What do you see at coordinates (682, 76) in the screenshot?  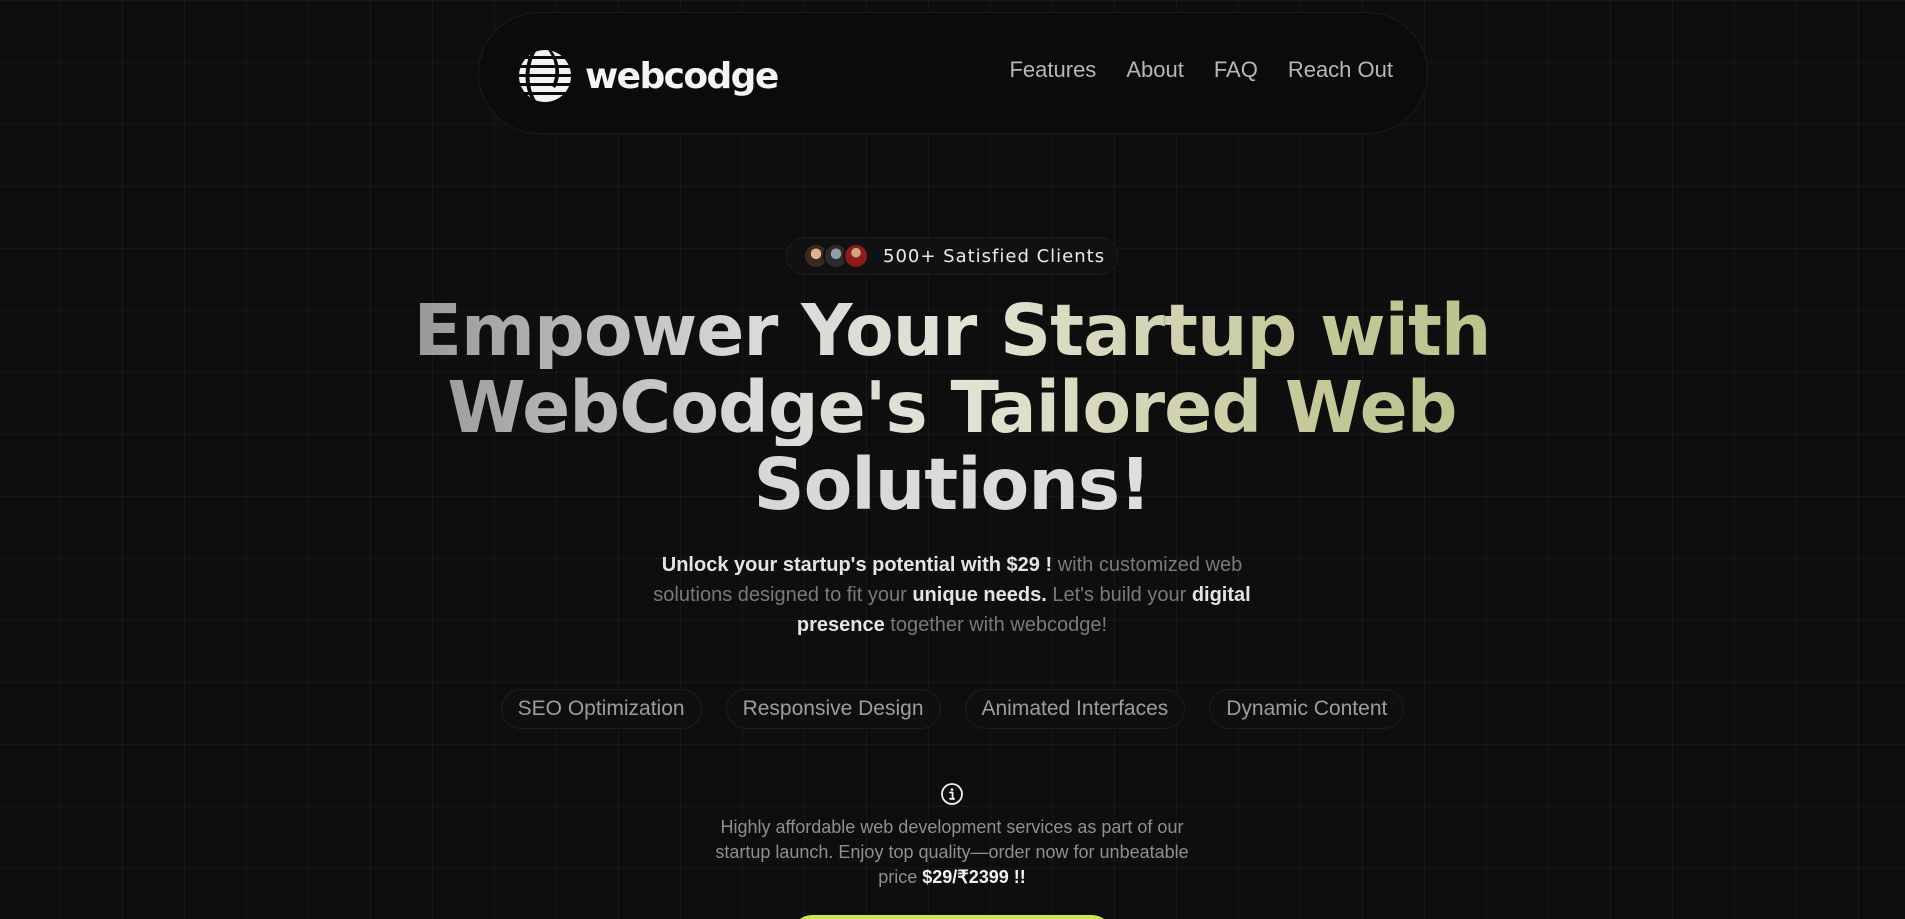 I see `brand-name: webcodge` at bounding box center [682, 76].